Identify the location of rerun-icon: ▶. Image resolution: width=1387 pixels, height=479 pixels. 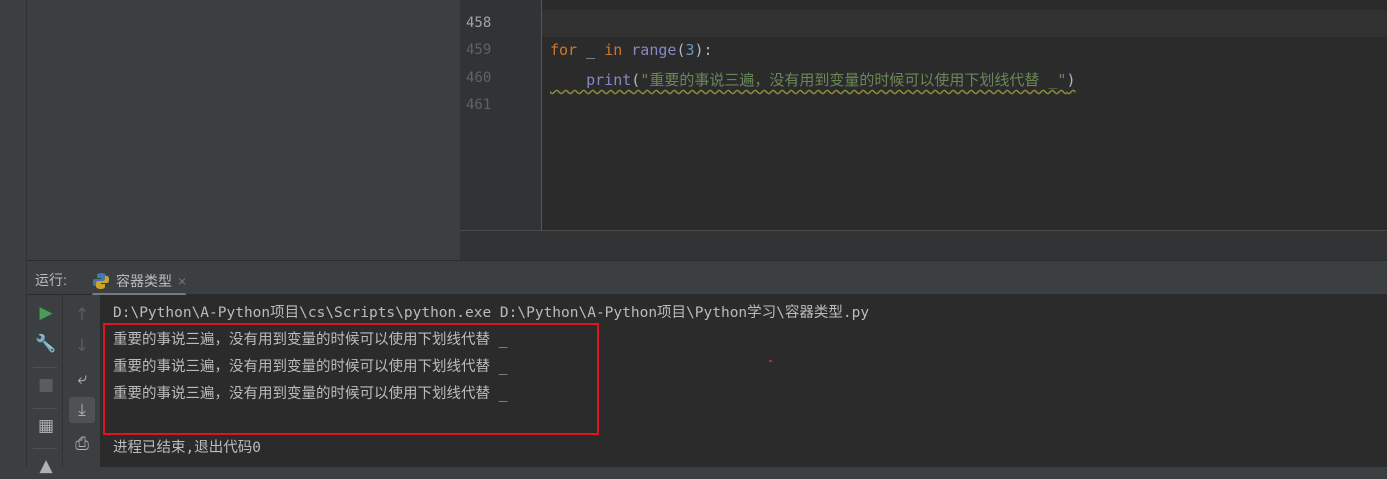
(46, 313).